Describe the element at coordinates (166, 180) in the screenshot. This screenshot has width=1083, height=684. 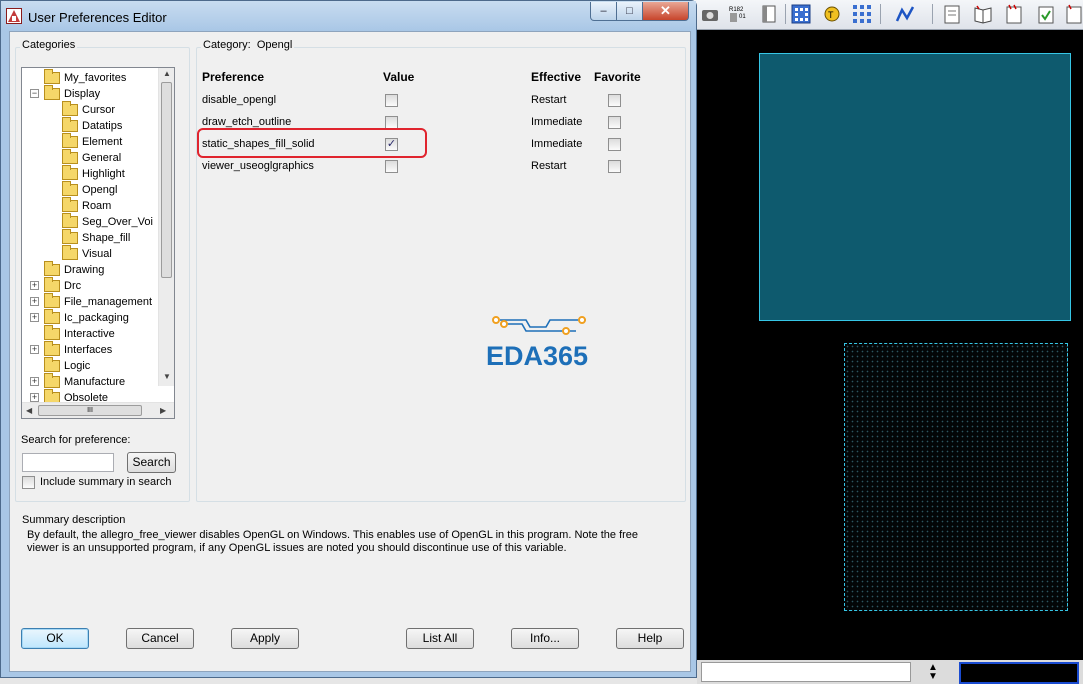
I see `scroll-thumb` at that location.